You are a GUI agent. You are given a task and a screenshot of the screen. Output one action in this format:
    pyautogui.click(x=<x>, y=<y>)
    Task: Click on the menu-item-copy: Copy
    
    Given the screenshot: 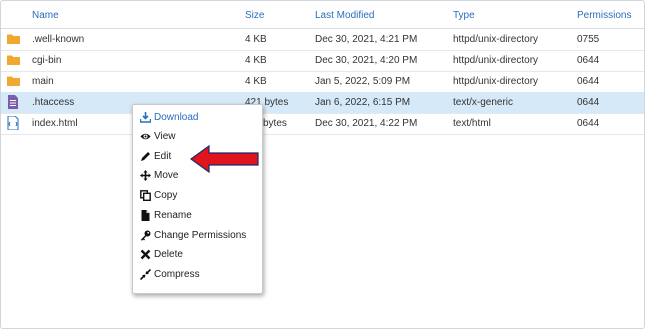 What is the action you would take?
    pyautogui.click(x=158, y=195)
    